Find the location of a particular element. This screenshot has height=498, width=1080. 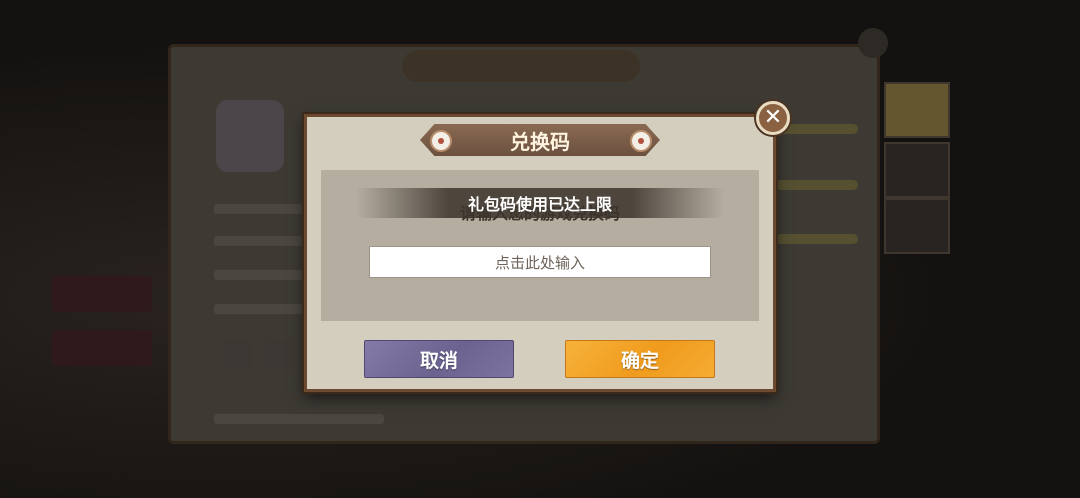

background-avatar is located at coordinates (250, 136).